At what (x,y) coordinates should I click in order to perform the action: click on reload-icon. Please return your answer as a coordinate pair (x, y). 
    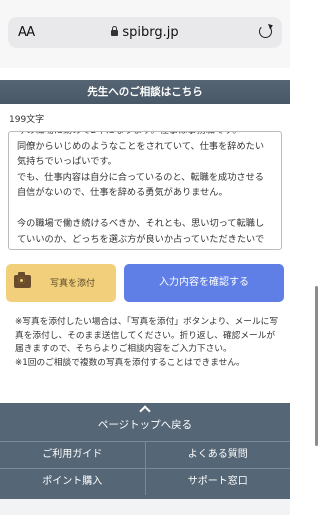
    Looking at the image, I should click on (265, 31).